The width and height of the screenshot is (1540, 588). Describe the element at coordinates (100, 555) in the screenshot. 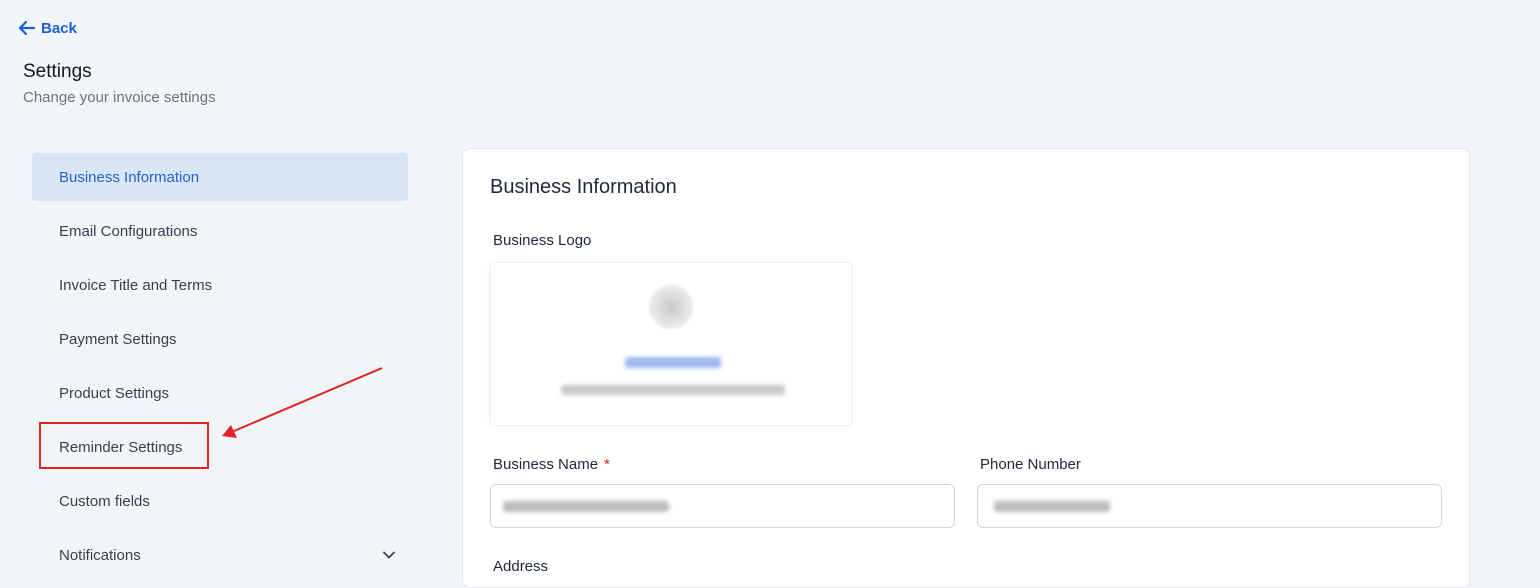

I see `sidebar-item-label: Notifications` at that location.